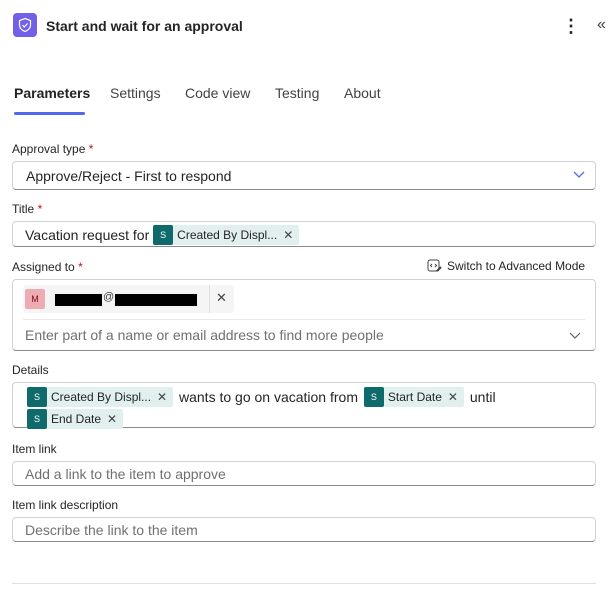 This screenshot has height=590, width=610. I want to click on switch-advanced-mode-button: Switch to Advanced Mode, so click(506, 265).